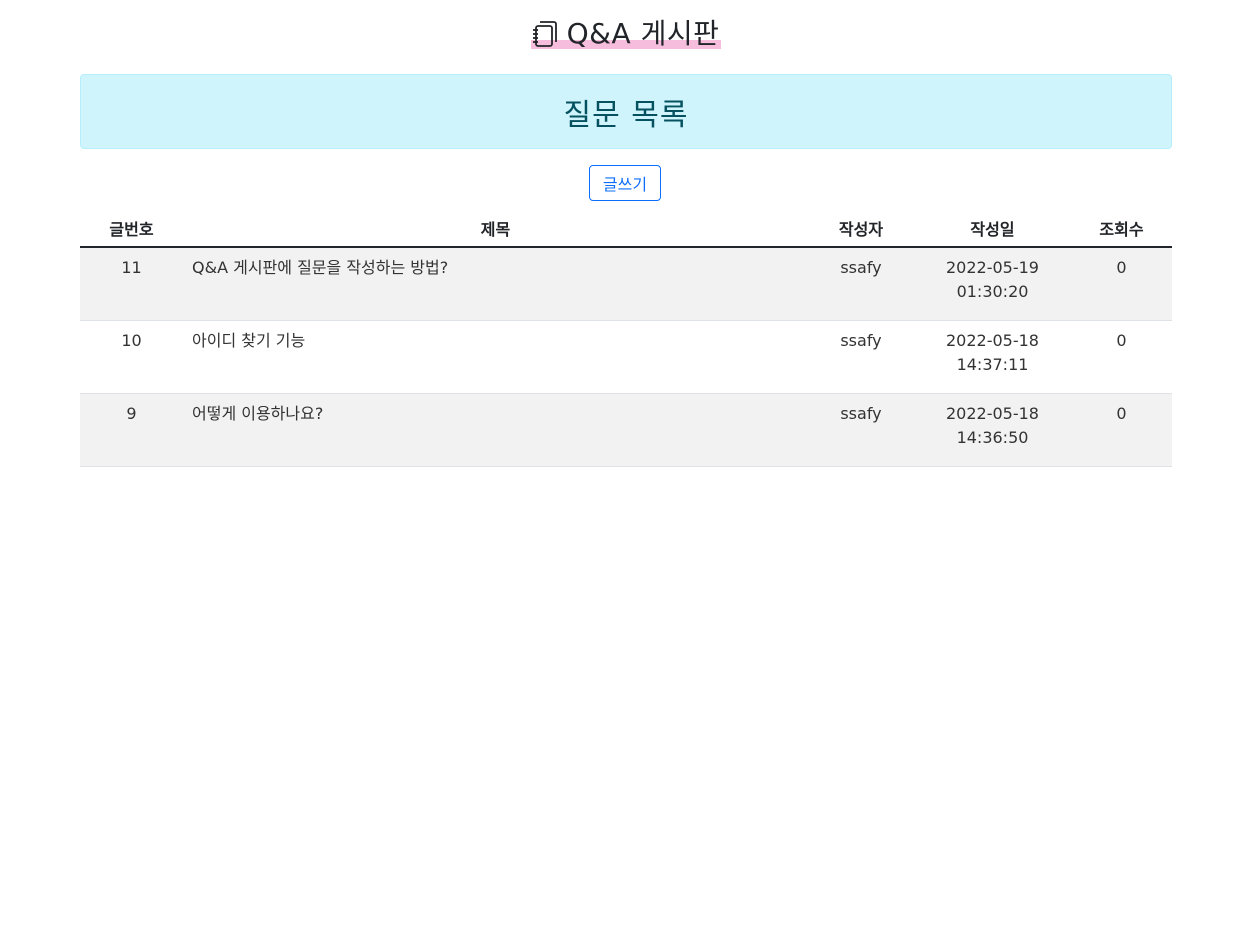 The height and width of the screenshot is (952, 1252). What do you see at coordinates (257, 413) in the screenshot?
I see `row-title-link: 어떻게 이용하나요?` at bounding box center [257, 413].